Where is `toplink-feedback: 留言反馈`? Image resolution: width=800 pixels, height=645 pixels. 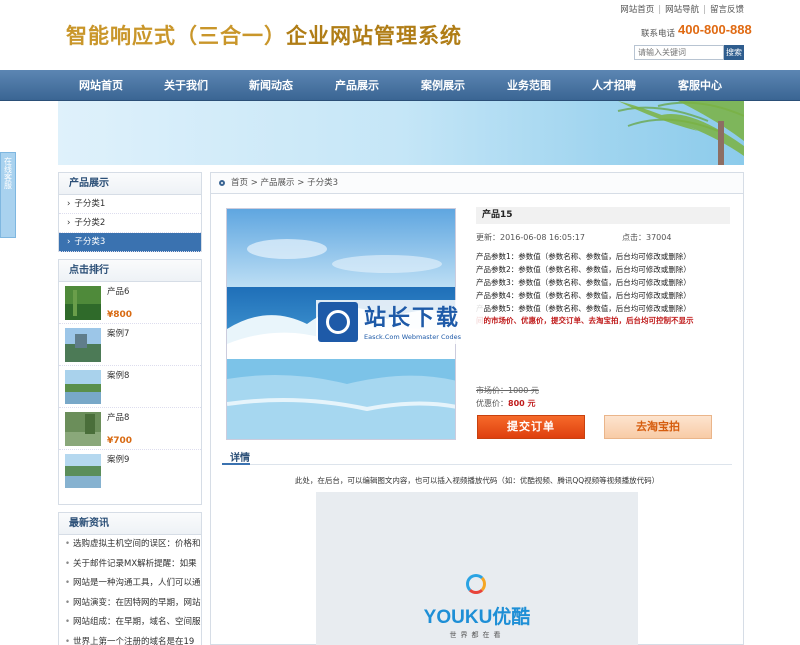 toplink-feedback: 留言反馈 is located at coordinates (727, 10).